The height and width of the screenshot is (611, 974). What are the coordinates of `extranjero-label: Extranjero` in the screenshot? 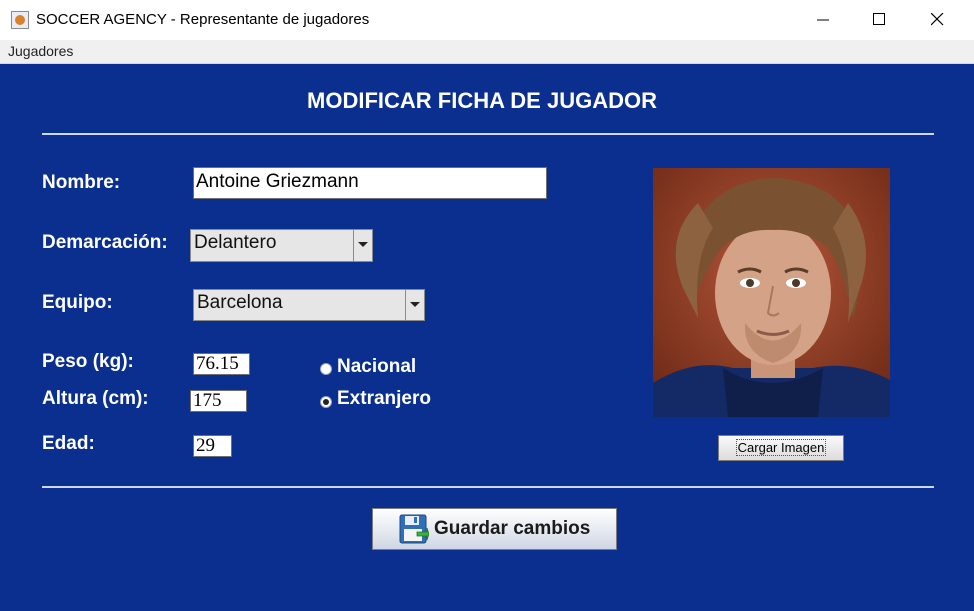 It's located at (384, 399).